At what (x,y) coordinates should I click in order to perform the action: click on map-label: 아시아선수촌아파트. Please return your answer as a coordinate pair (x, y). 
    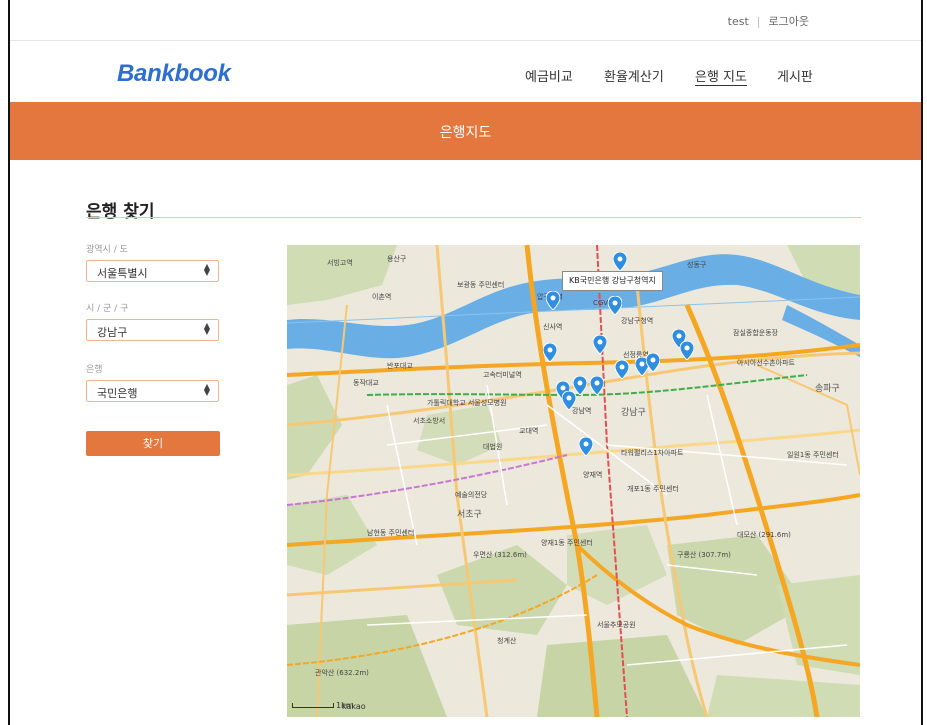
    Looking at the image, I should click on (766, 362).